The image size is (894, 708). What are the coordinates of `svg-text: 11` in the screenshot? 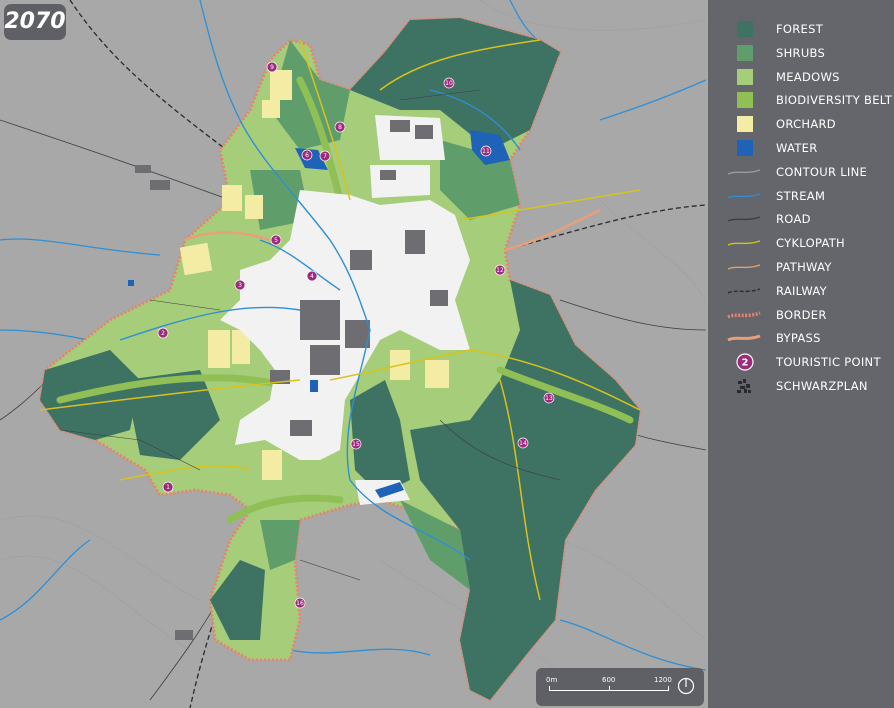 It's located at (486, 151).